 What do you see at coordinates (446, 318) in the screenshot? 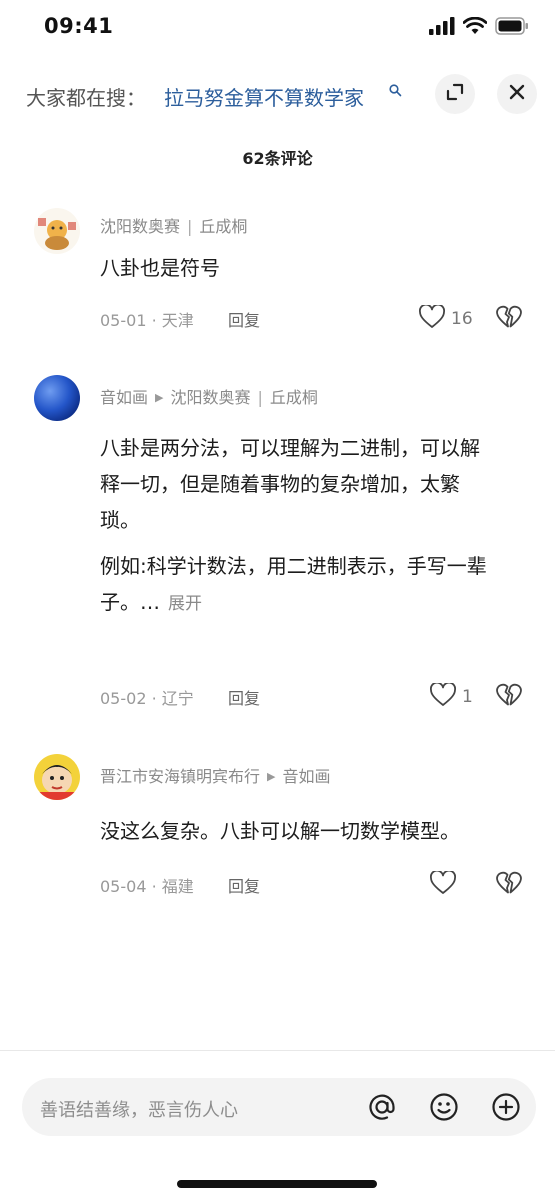
I see `like-button: 16` at bounding box center [446, 318].